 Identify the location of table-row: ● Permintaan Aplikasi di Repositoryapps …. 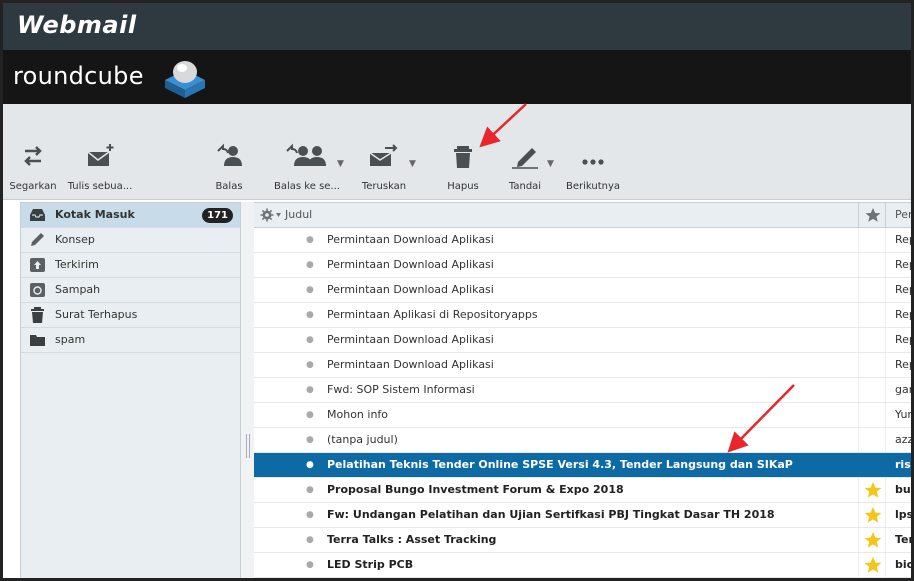
(582, 315).